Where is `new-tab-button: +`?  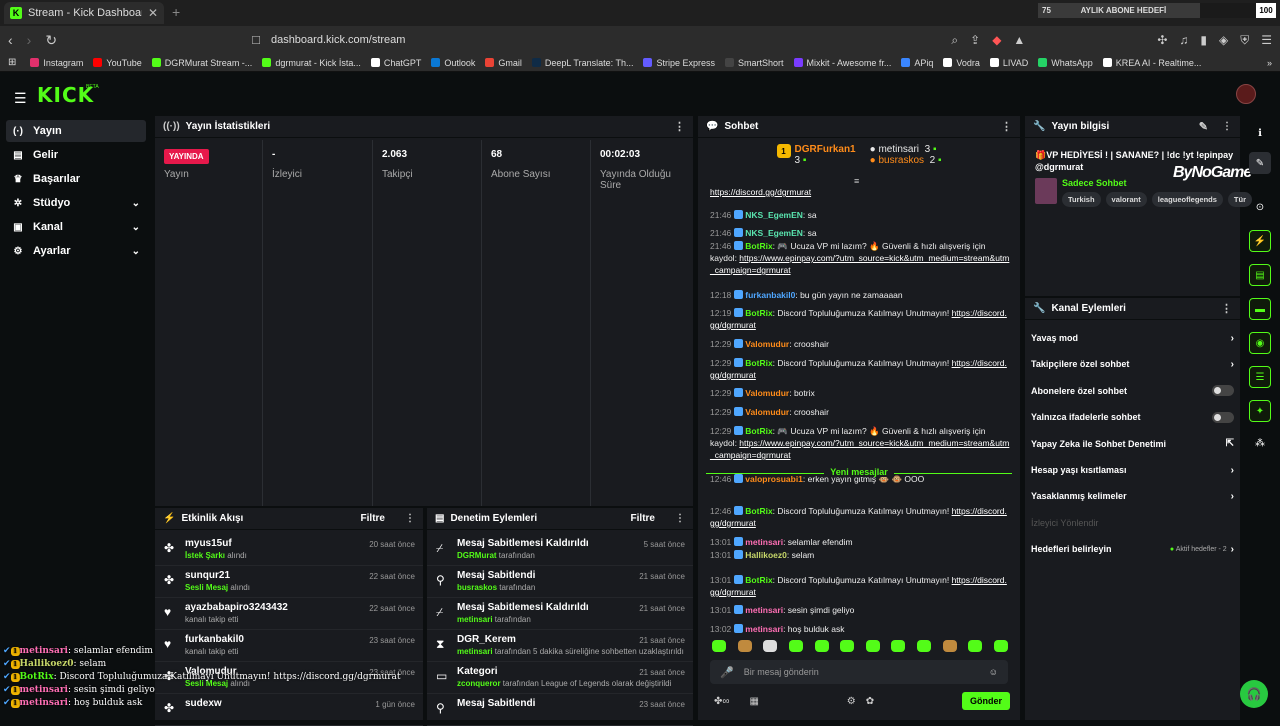
new-tab-button: + is located at coordinates (176, 12).